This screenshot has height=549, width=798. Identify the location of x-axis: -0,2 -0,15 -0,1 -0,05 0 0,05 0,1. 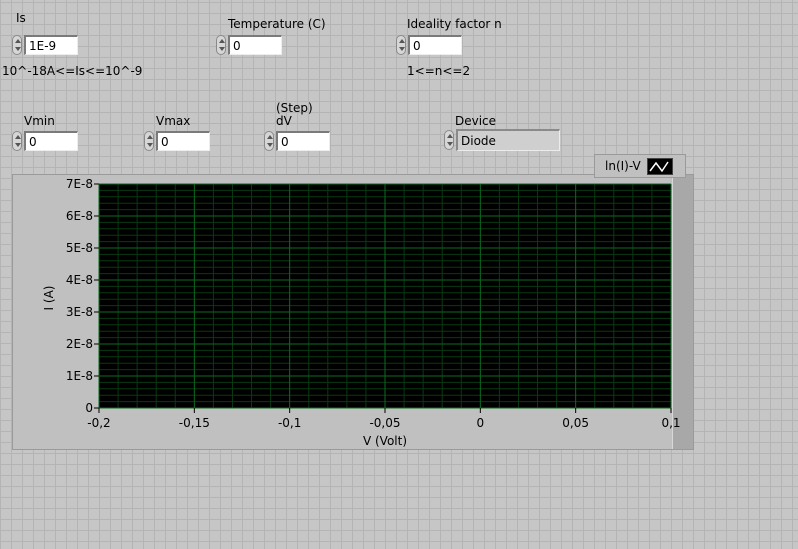
(384, 419).